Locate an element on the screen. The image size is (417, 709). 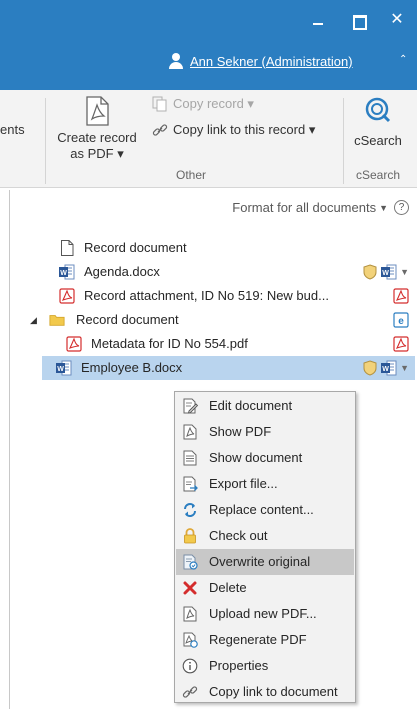
menu-item-copy-link-document: Copy link to document is located at coordinates (265, 692).